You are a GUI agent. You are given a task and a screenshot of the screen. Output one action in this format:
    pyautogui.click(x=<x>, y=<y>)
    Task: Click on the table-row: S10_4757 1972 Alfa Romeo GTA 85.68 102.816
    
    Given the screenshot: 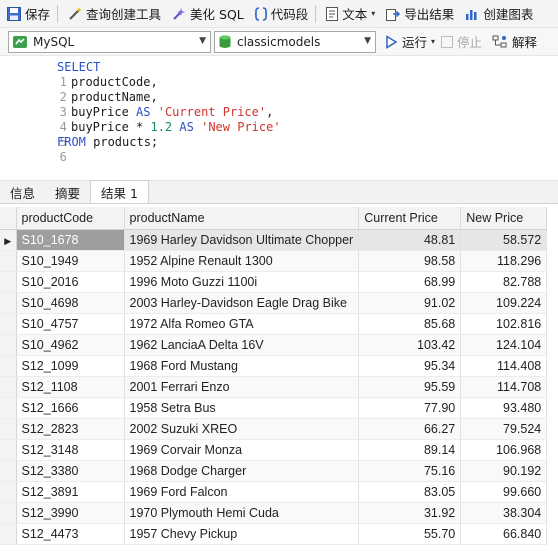 What is the action you would take?
    pyautogui.click(x=274, y=324)
    